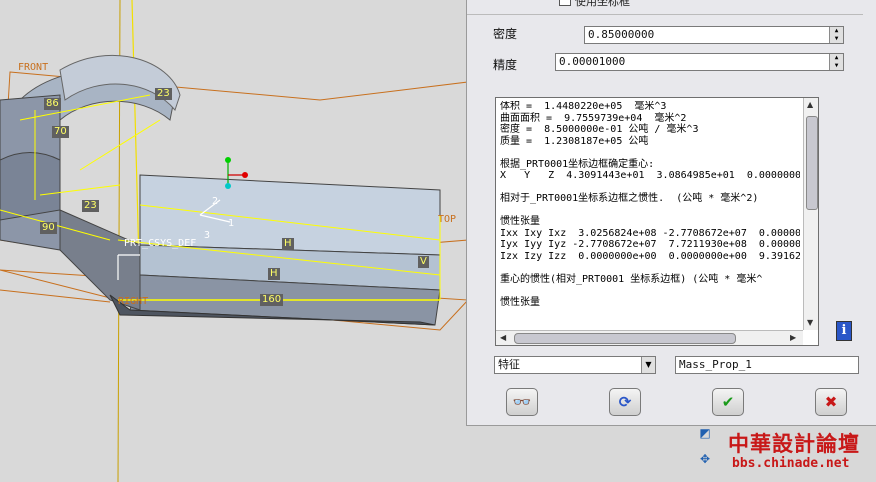 This screenshot has height=482, width=876. I want to click on watermark-url: bbs.chinade.net, so click(791, 463).